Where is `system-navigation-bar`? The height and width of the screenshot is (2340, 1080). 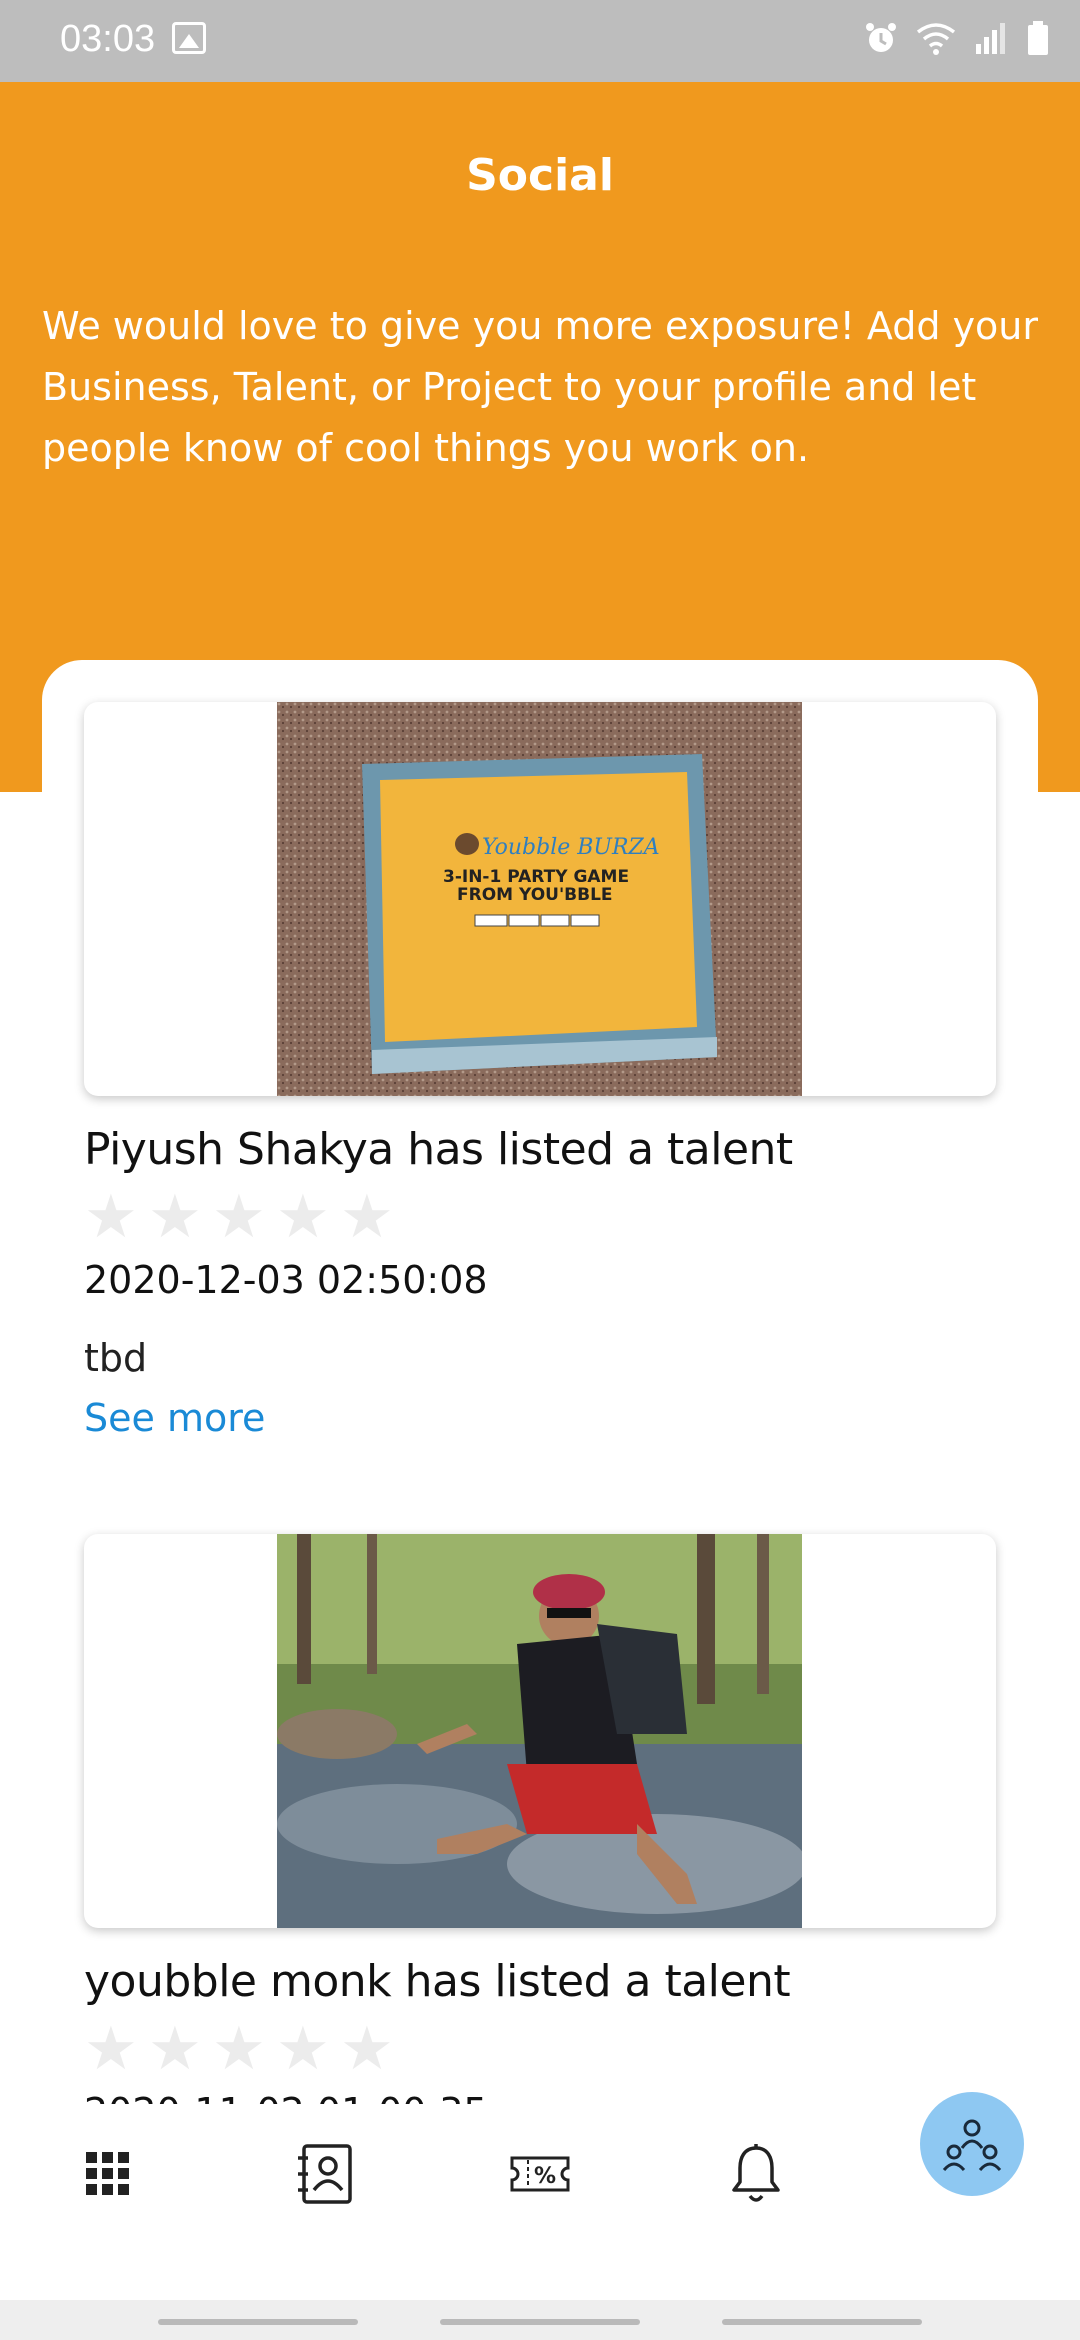 system-navigation-bar is located at coordinates (540, 2320).